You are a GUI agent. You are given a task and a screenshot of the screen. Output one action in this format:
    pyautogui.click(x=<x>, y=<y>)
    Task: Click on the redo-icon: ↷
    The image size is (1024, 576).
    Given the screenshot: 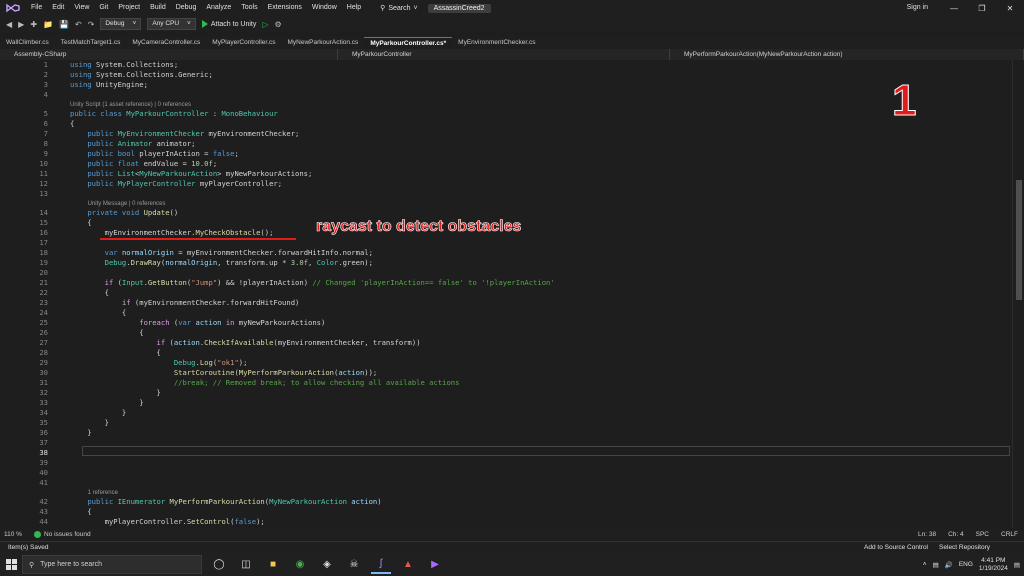 What is the action you would take?
    pyautogui.click(x=91, y=24)
    